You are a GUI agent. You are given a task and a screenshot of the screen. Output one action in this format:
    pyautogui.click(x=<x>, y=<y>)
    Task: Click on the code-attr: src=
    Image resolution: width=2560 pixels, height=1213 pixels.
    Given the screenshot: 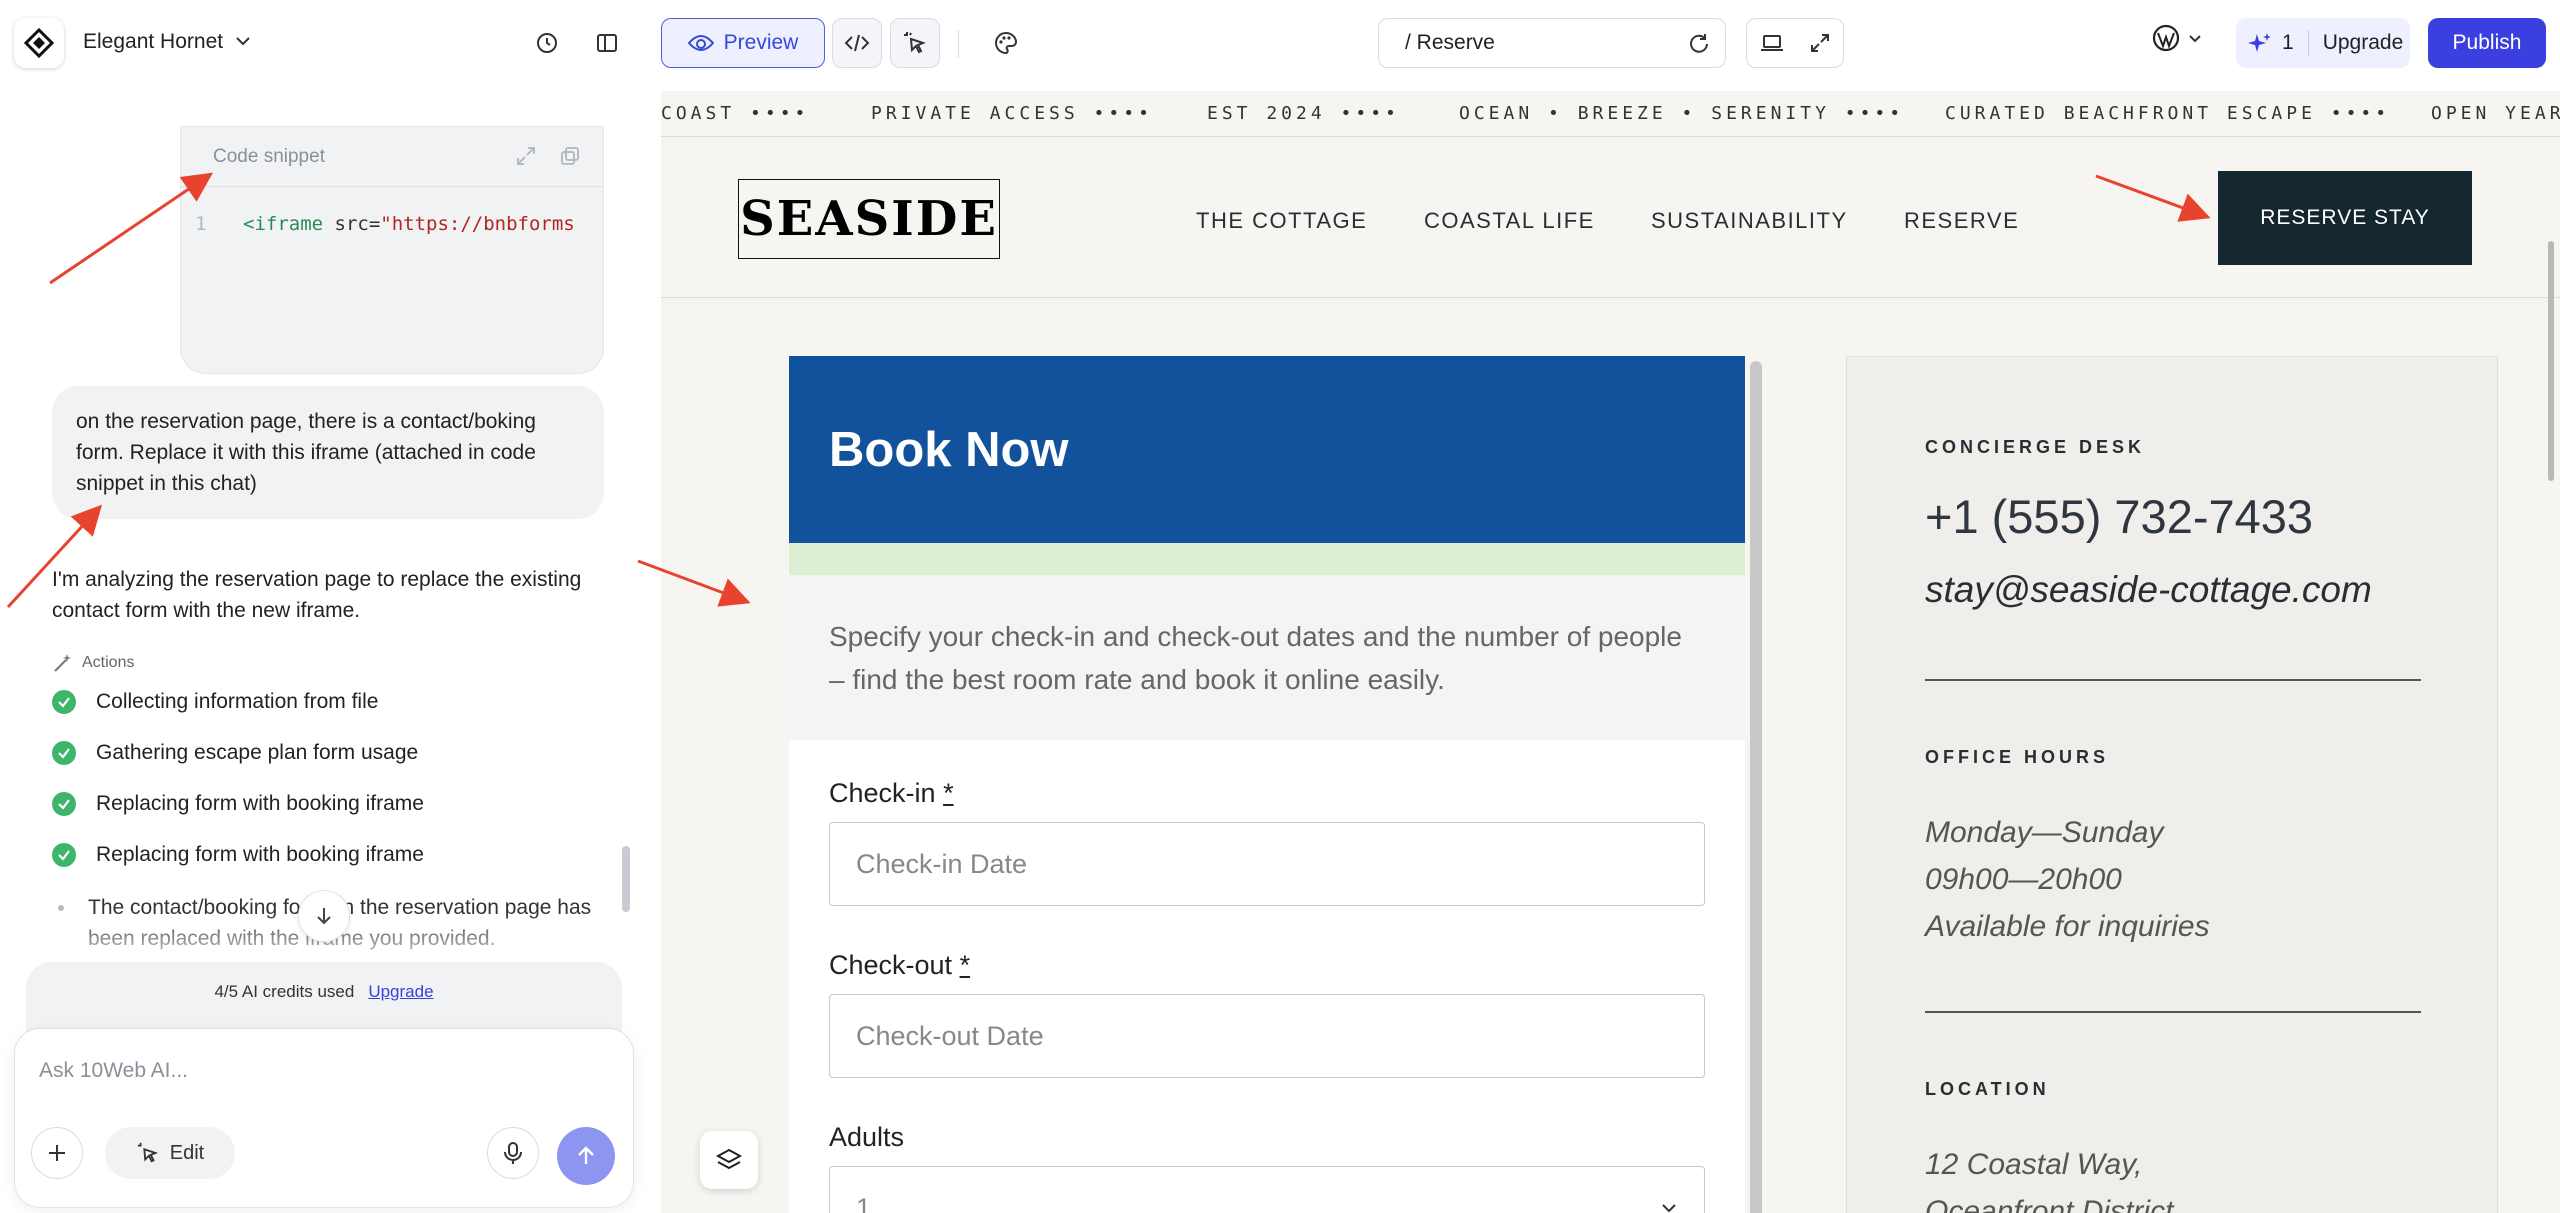 What is the action you would take?
    pyautogui.click(x=352, y=224)
    